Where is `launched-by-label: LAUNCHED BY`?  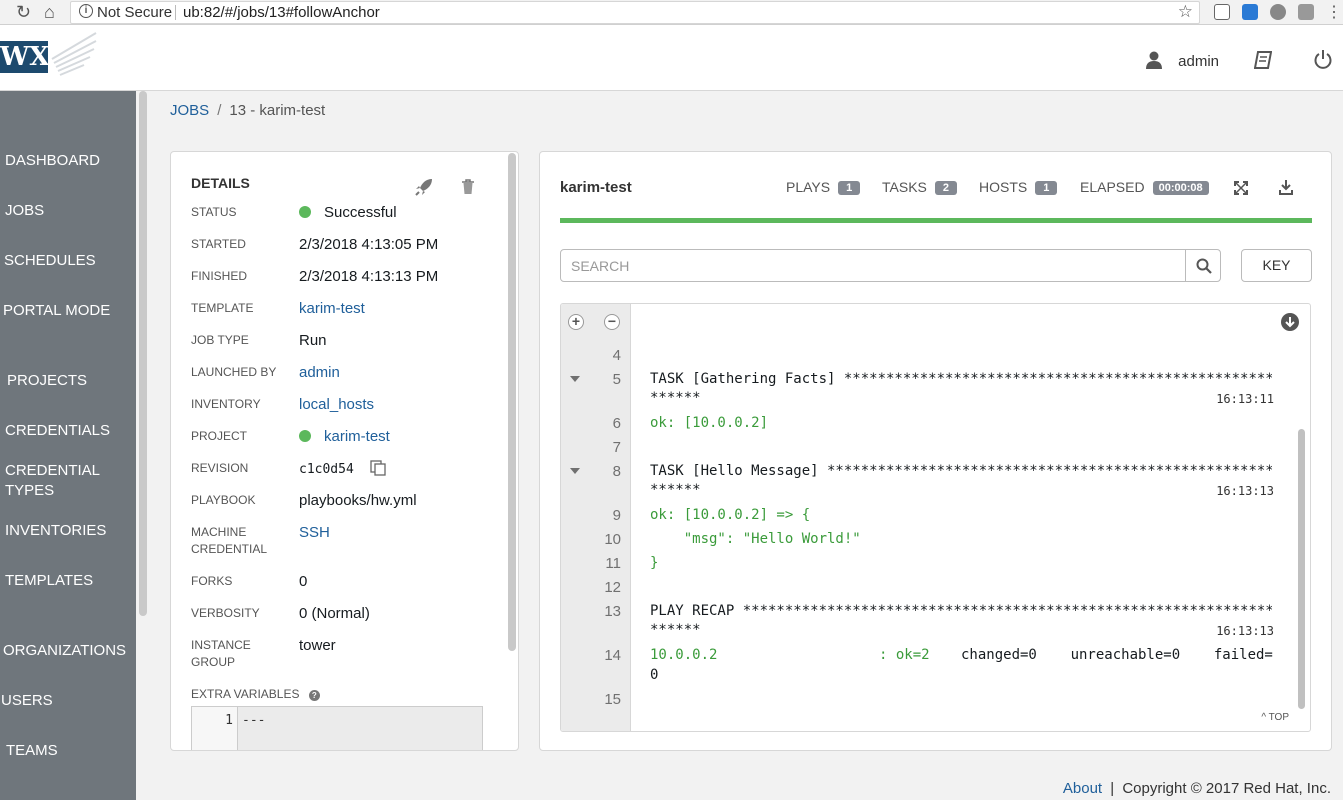
launched-by-label: LAUNCHED BY is located at coordinates (234, 372).